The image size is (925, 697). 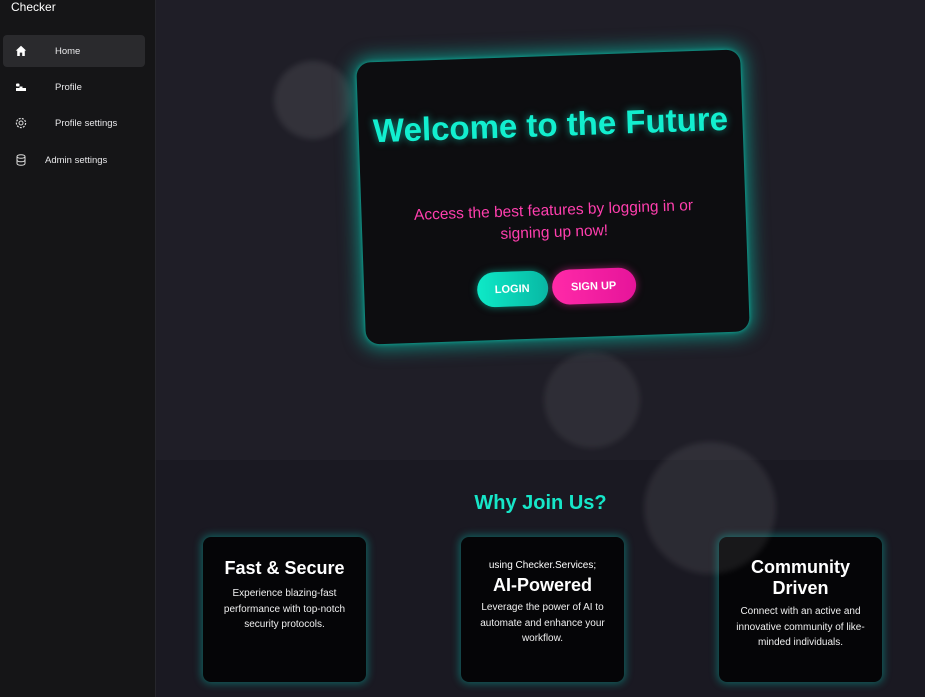 What do you see at coordinates (542, 585) in the screenshot?
I see `feature-title: AI-Powered` at bounding box center [542, 585].